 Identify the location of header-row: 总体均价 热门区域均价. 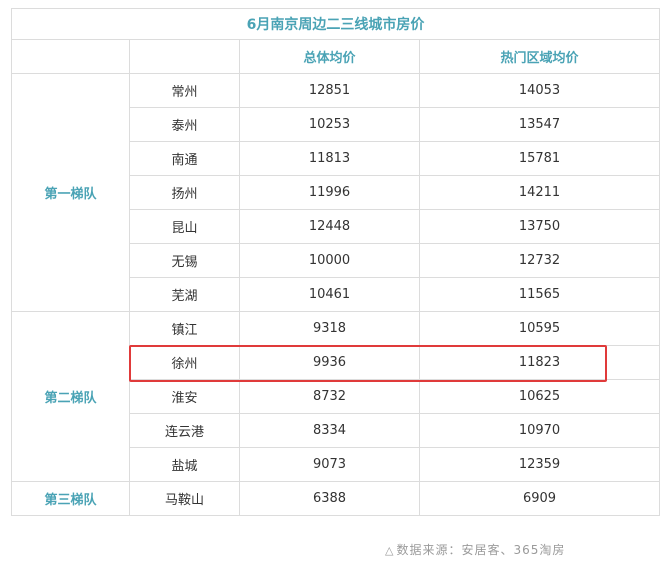
(335, 56).